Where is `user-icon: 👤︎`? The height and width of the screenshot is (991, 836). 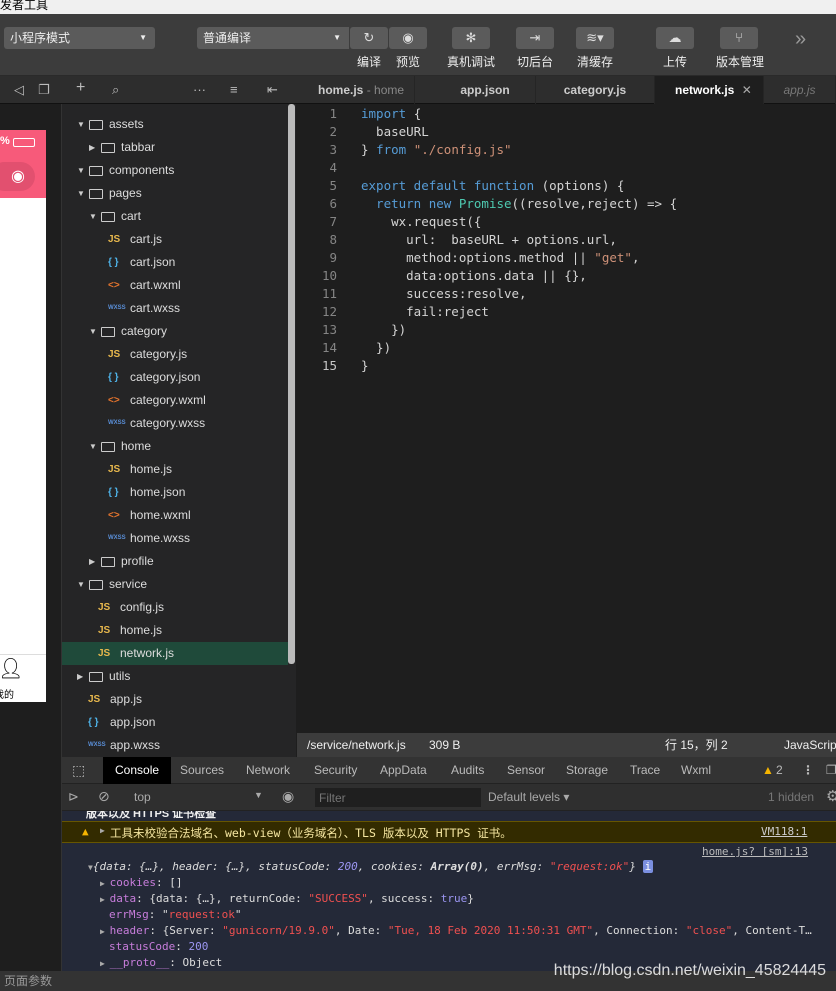
user-icon: 👤︎ is located at coordinates (11, 668).